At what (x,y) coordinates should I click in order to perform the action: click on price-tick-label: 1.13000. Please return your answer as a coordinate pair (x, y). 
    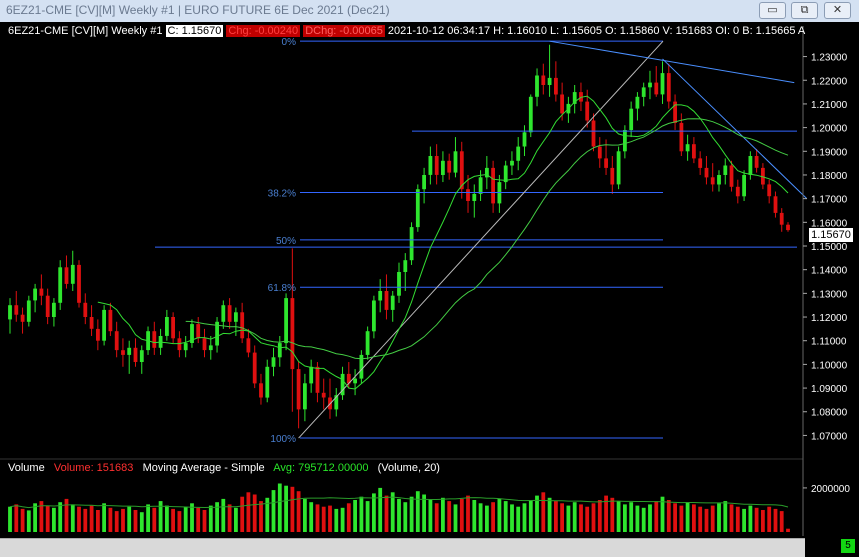
    Looking at the image, I should click on (829, 294).